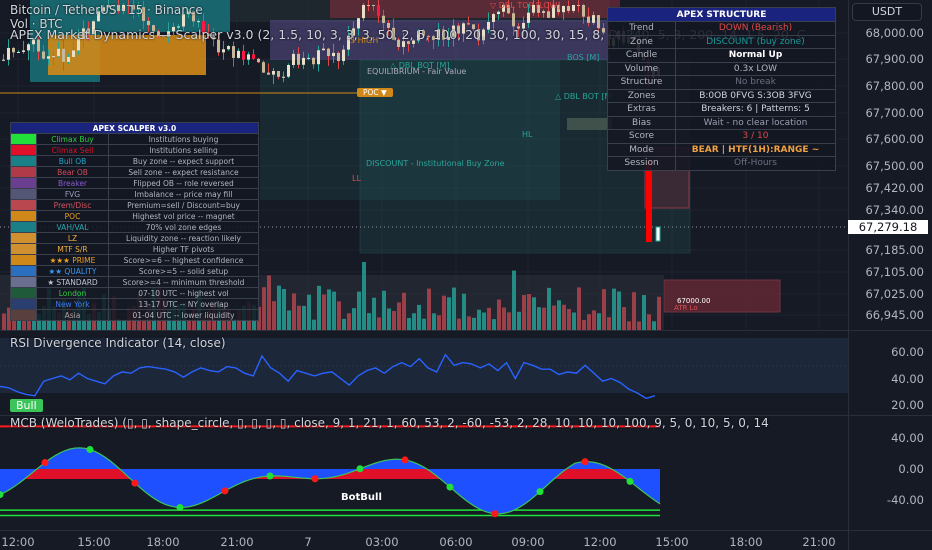 The width and height of the screenshot is (932, 550). I want to click on structure-row: Zones B:0OB 0FVG S:3OB 3FVG, so click(721, 95).